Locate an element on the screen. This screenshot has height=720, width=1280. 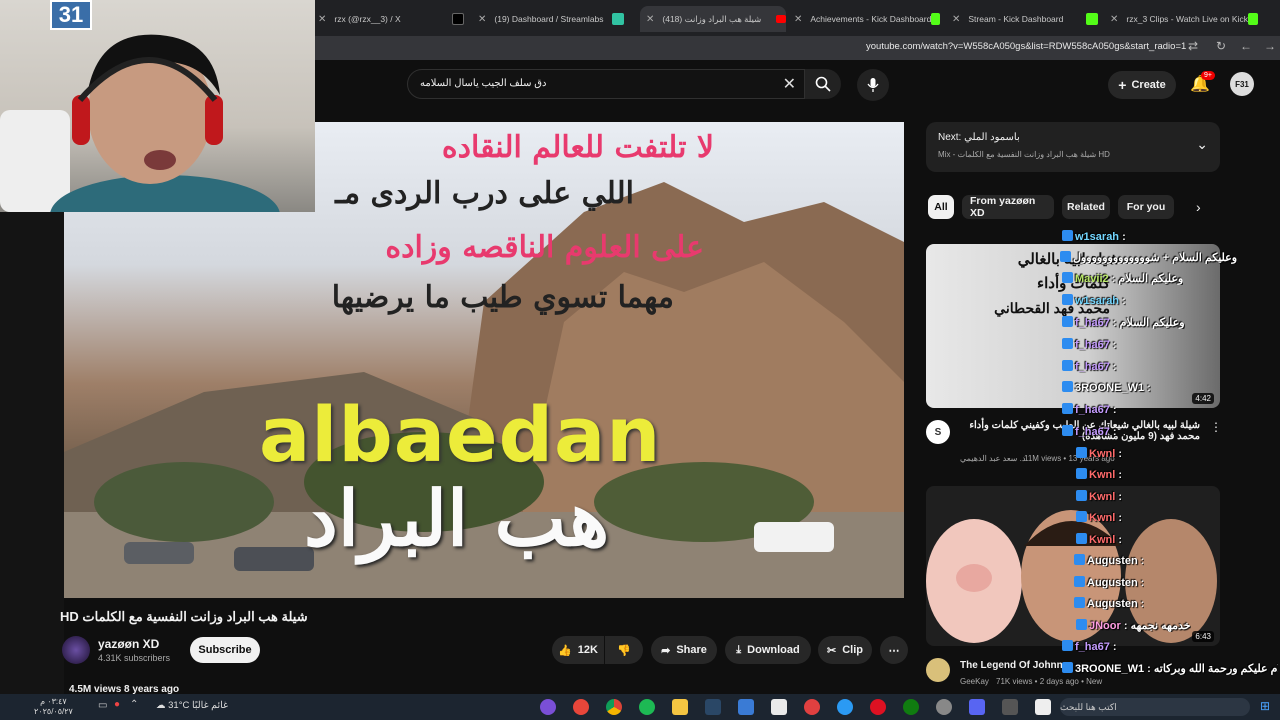
chip-for-you: For you is located at coordinates (1146, 207).